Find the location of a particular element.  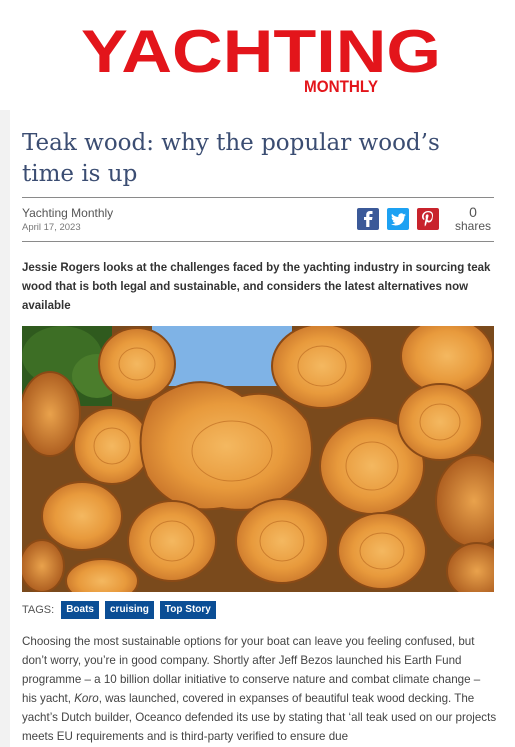

tags-label: TAGS: is located at coordinates (38, 610).